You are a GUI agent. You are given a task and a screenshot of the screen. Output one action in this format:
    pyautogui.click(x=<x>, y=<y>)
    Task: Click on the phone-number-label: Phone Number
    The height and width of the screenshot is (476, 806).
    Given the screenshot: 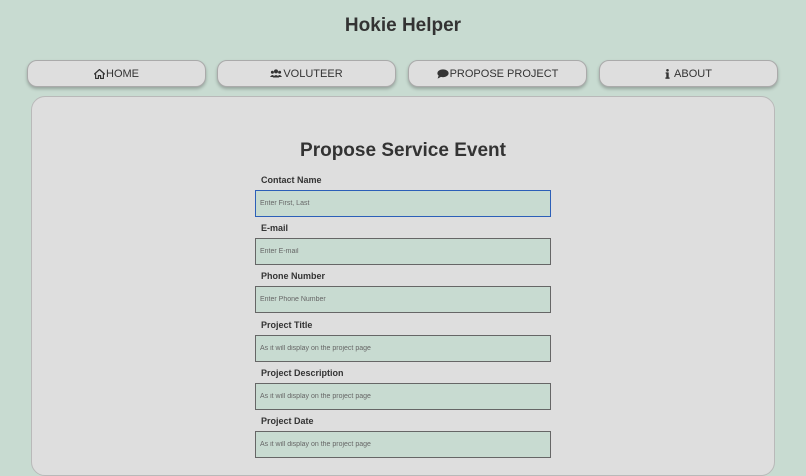 What is the action you would take?
    pyautogui.click(x=293, y=276)
    